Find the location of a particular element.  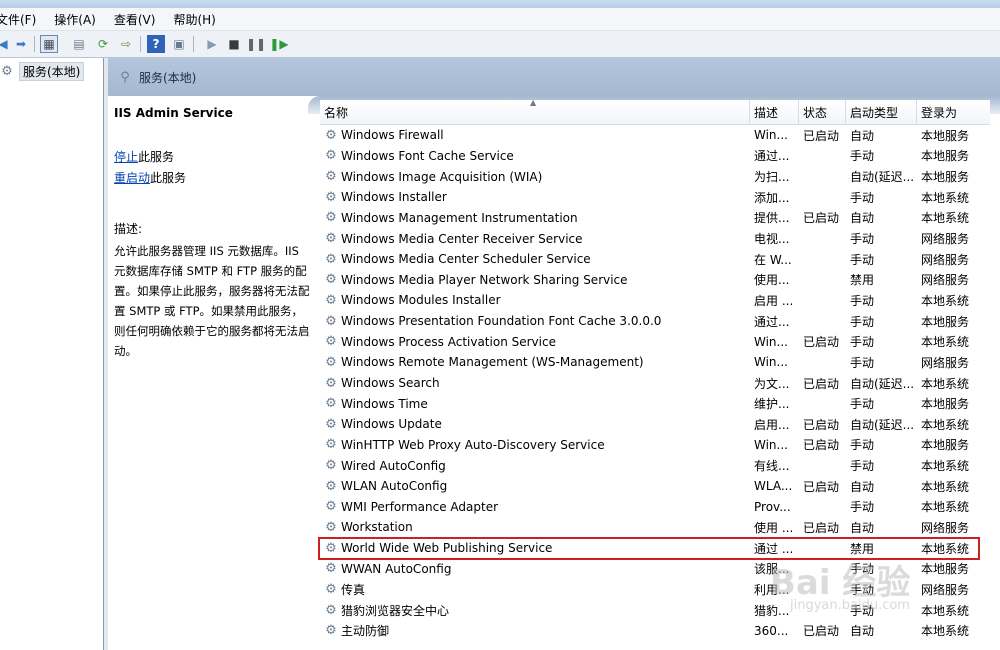

menu-file: 文件(F) is located at coordinates (22, 19).